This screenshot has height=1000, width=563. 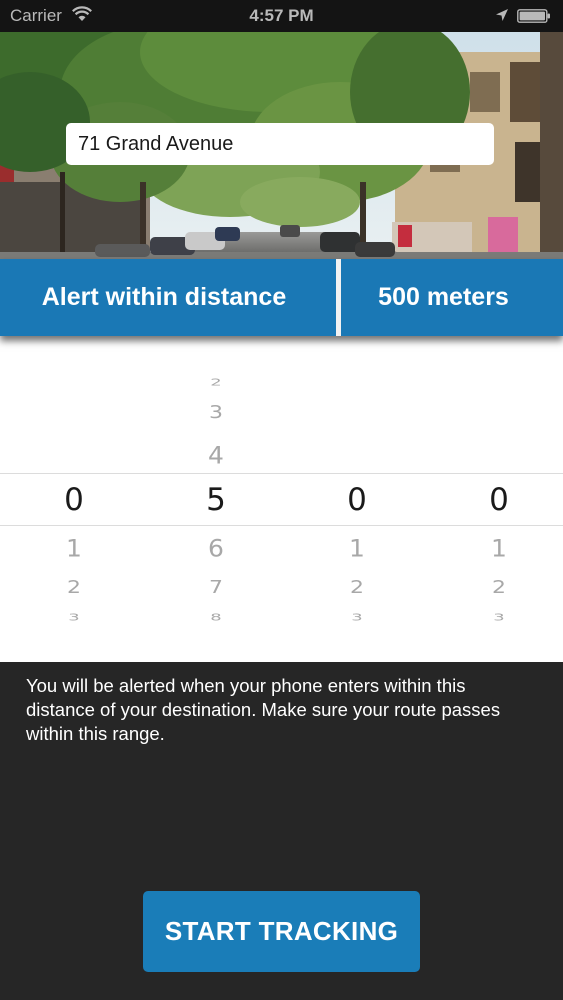 I want to click on picker-digit: 6, so click(x=216, y=548).